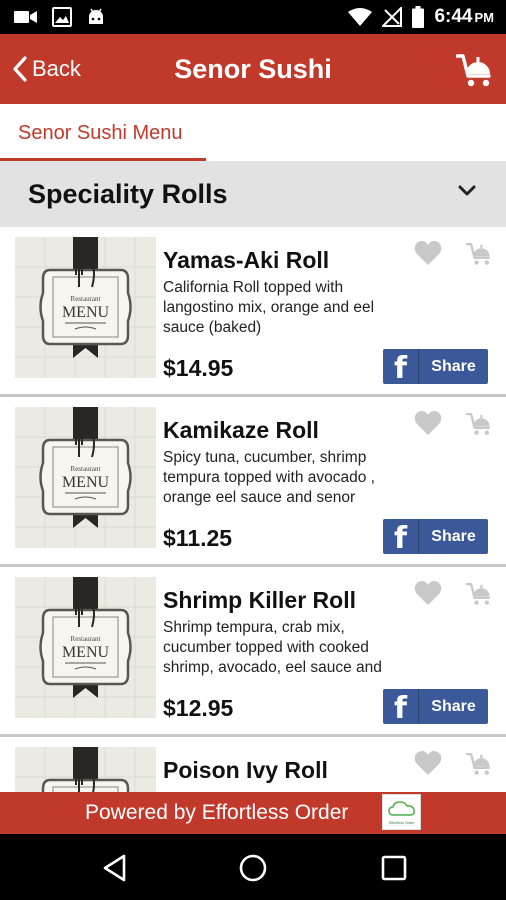 This screenshot has width=506, height=900. I want to click on menu-item-price: $11.25, so click(198, 538).